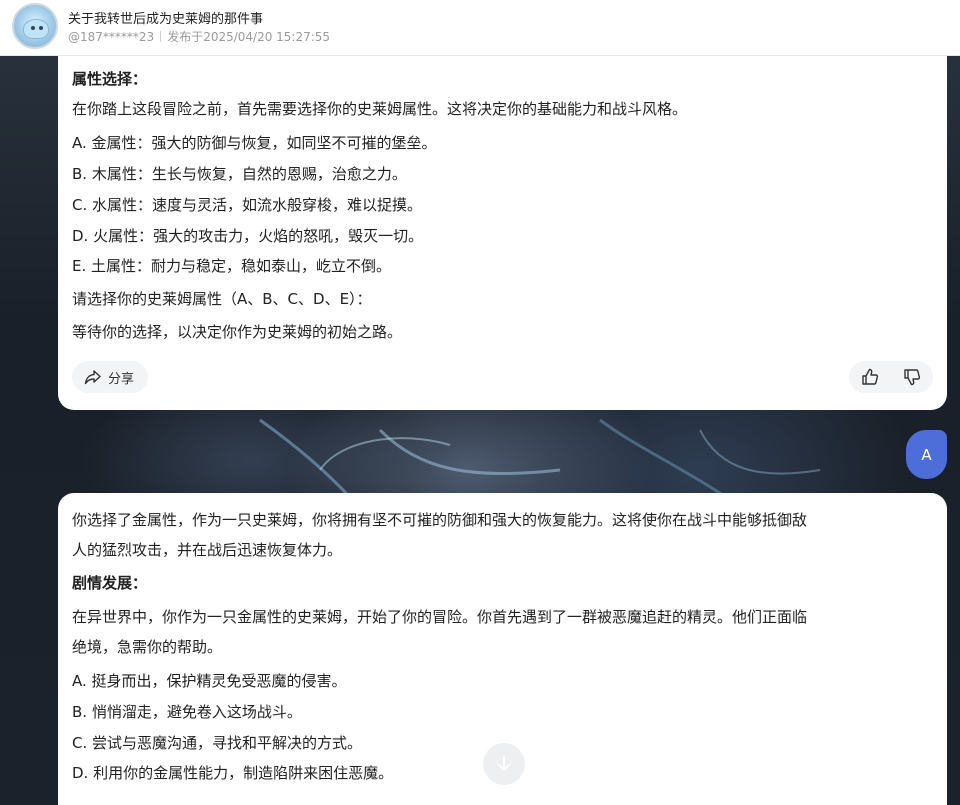 The width and height of the screenshot is (960, 805). I want to click on meta-divider, so click(161, 36).